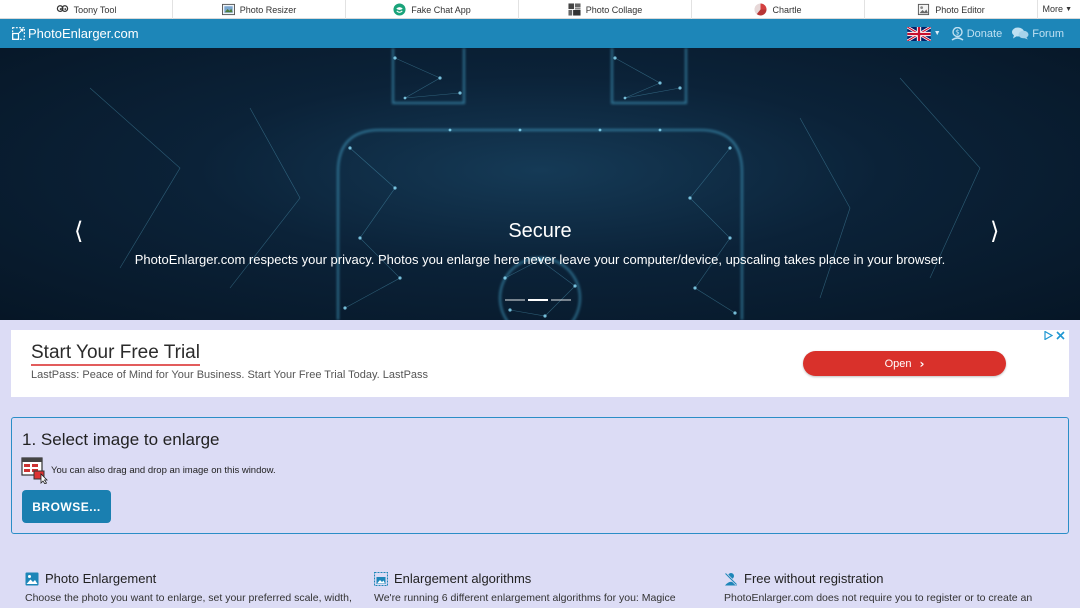  What do you see at coordinates (18, 33) in the screenshot?
I see `enlarge-logo-icon` at bounding box center [18, 33].